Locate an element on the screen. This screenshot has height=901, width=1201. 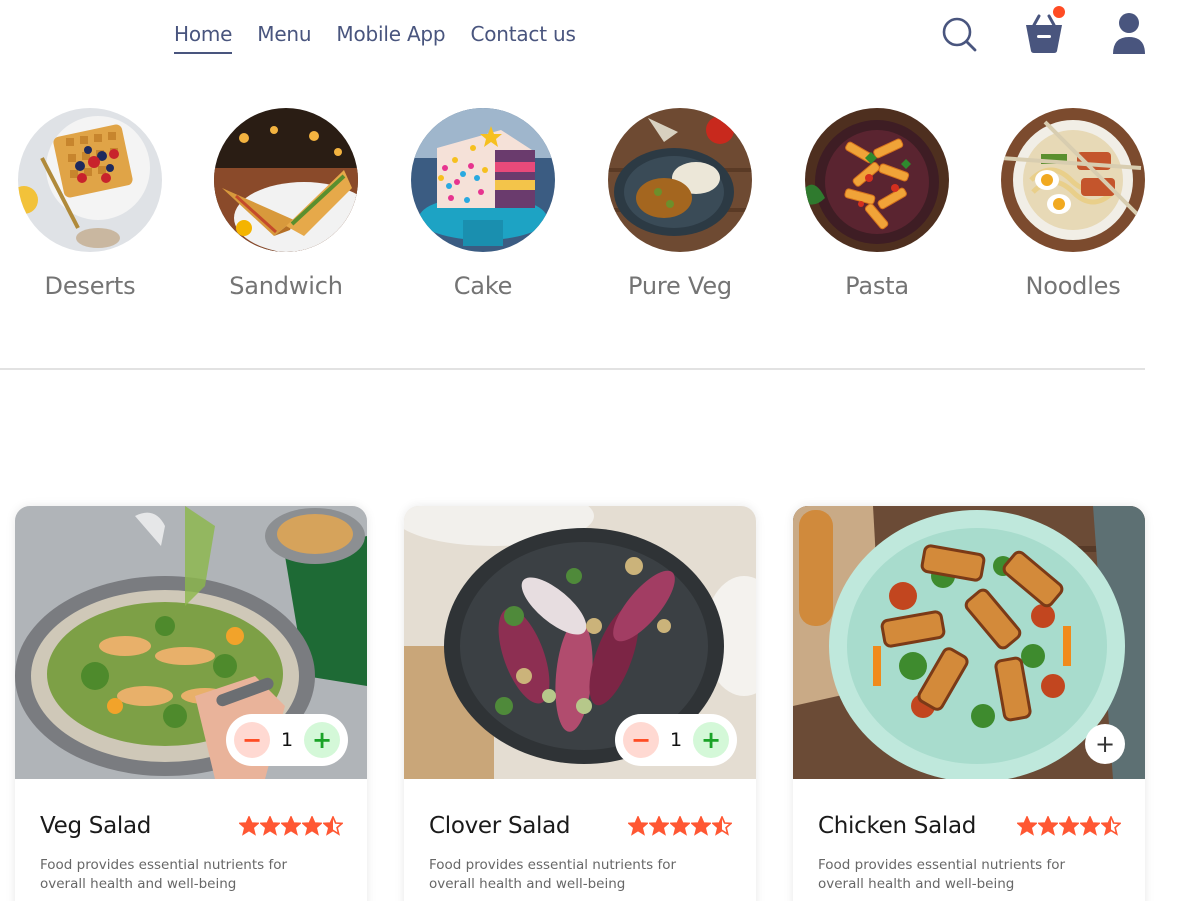
food-name: Chicken Salad is located at coordinates (897, 826).